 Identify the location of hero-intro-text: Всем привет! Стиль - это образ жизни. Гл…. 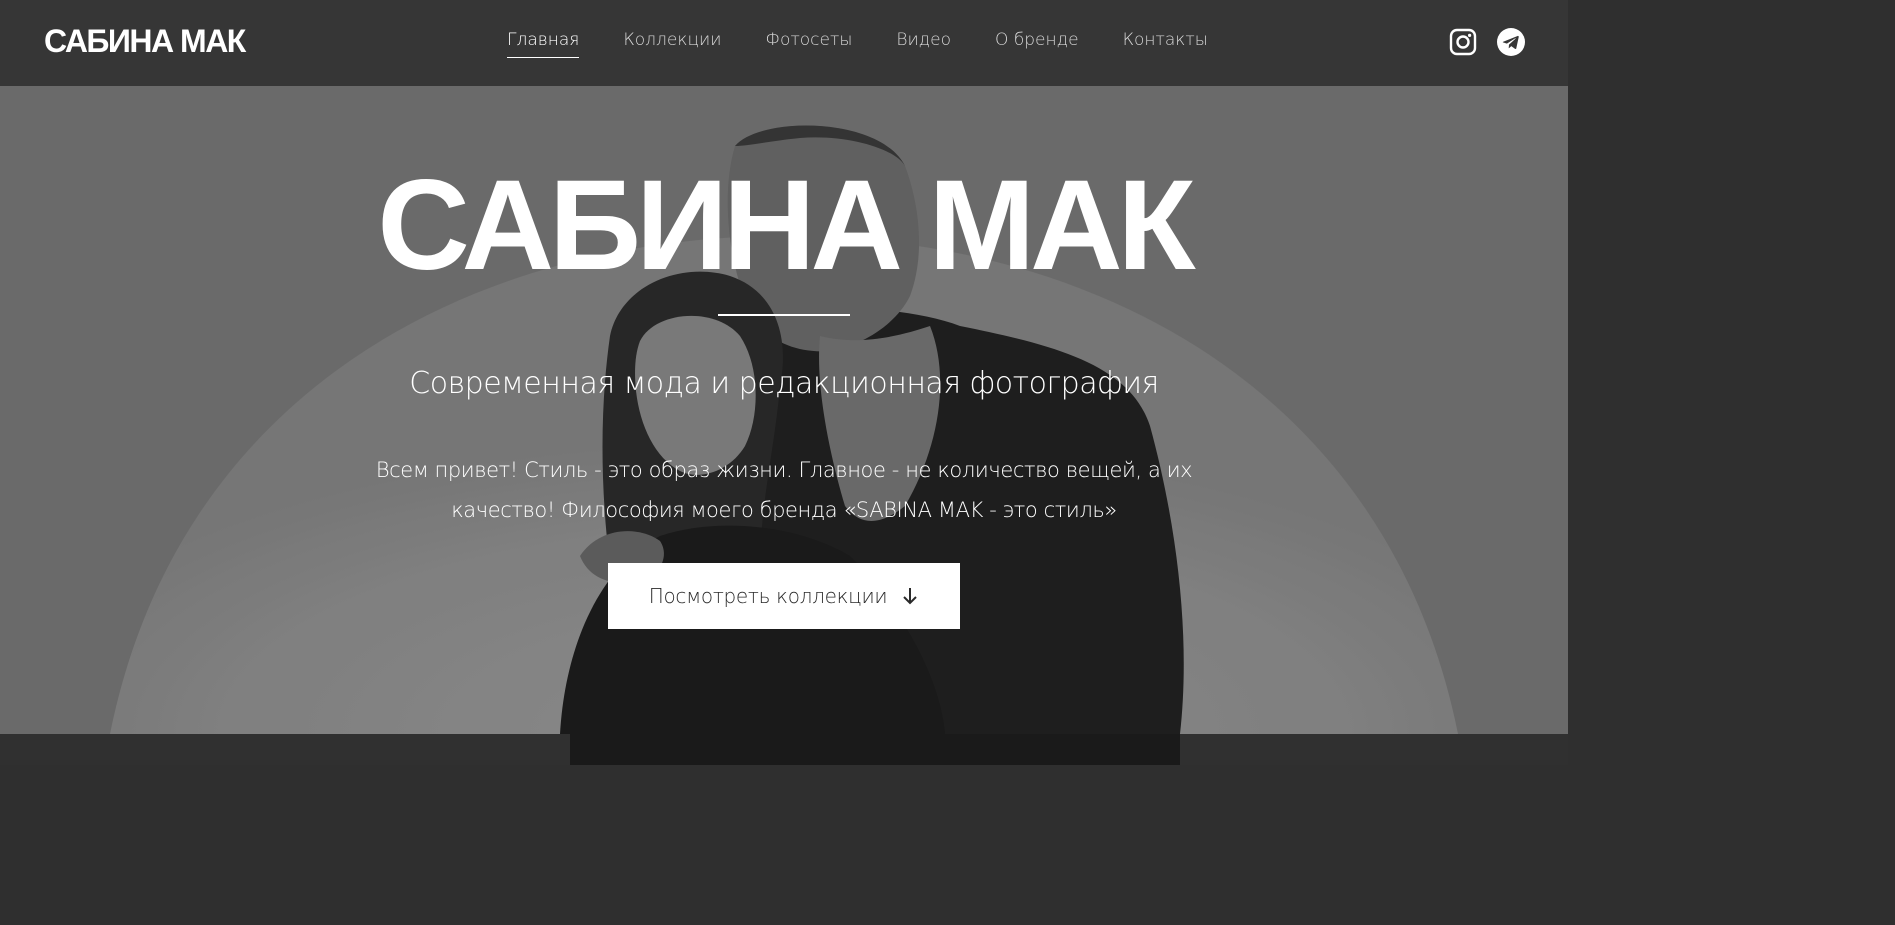
(784, 490).